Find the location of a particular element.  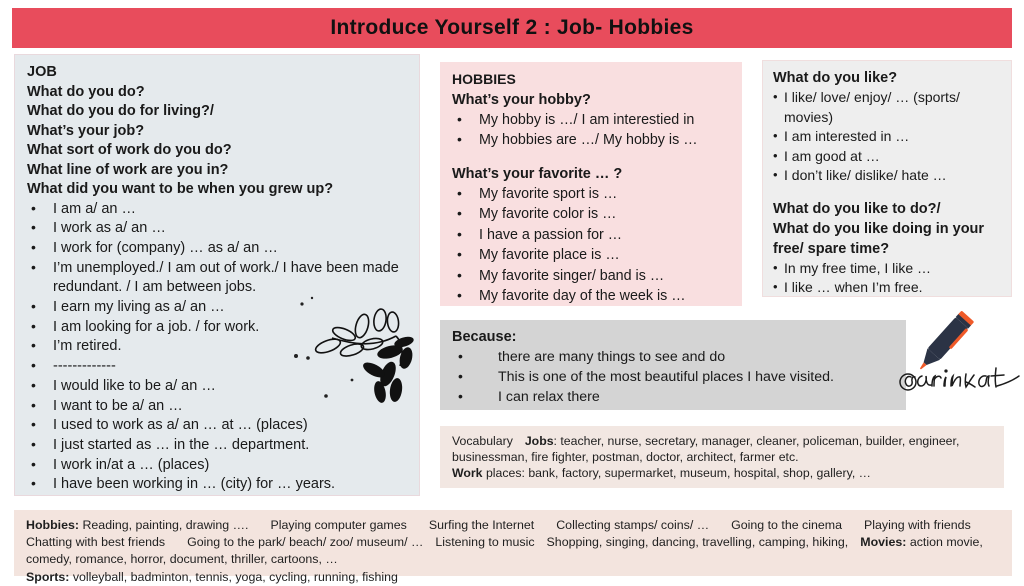

job-question-0: What do you do? is located at coordinates (86, 91).